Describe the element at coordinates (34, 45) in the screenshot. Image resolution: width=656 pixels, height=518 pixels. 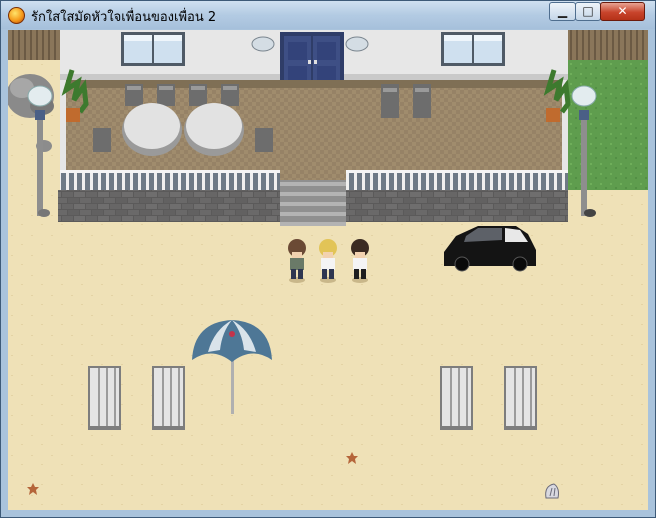
I see `left-wood-fence` at that location.